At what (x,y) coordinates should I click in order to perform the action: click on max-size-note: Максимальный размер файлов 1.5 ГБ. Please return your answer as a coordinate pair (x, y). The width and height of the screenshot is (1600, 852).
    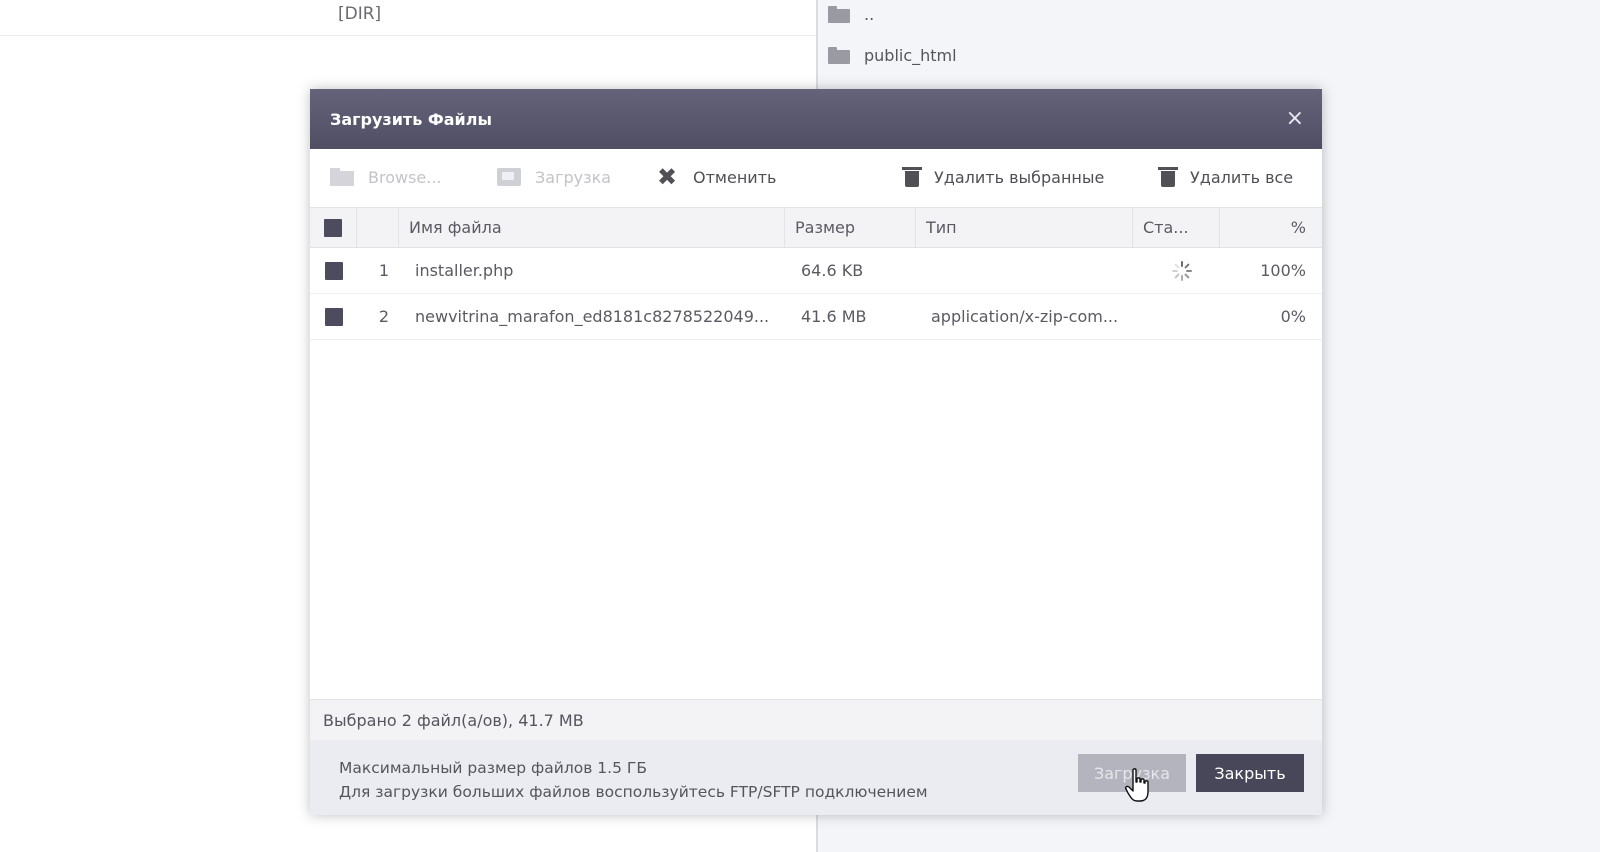
    Looking at the image, I should click on (493, 768).